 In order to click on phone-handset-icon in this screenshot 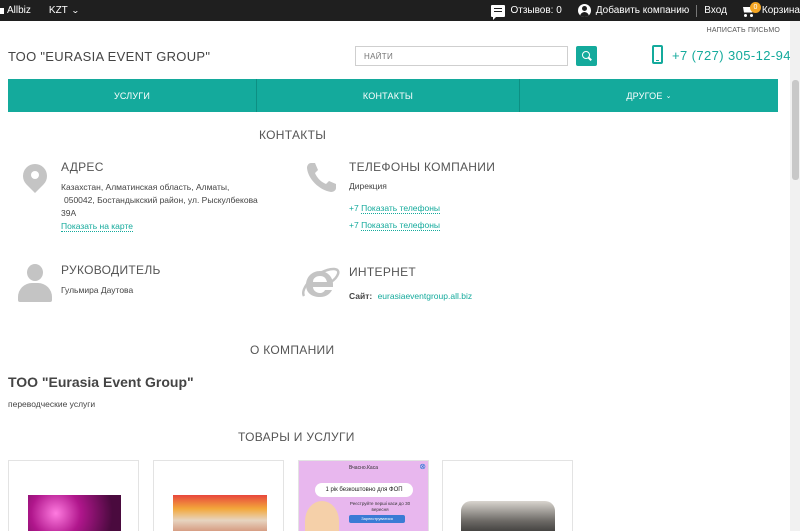, I will do `click(321, 177)`.